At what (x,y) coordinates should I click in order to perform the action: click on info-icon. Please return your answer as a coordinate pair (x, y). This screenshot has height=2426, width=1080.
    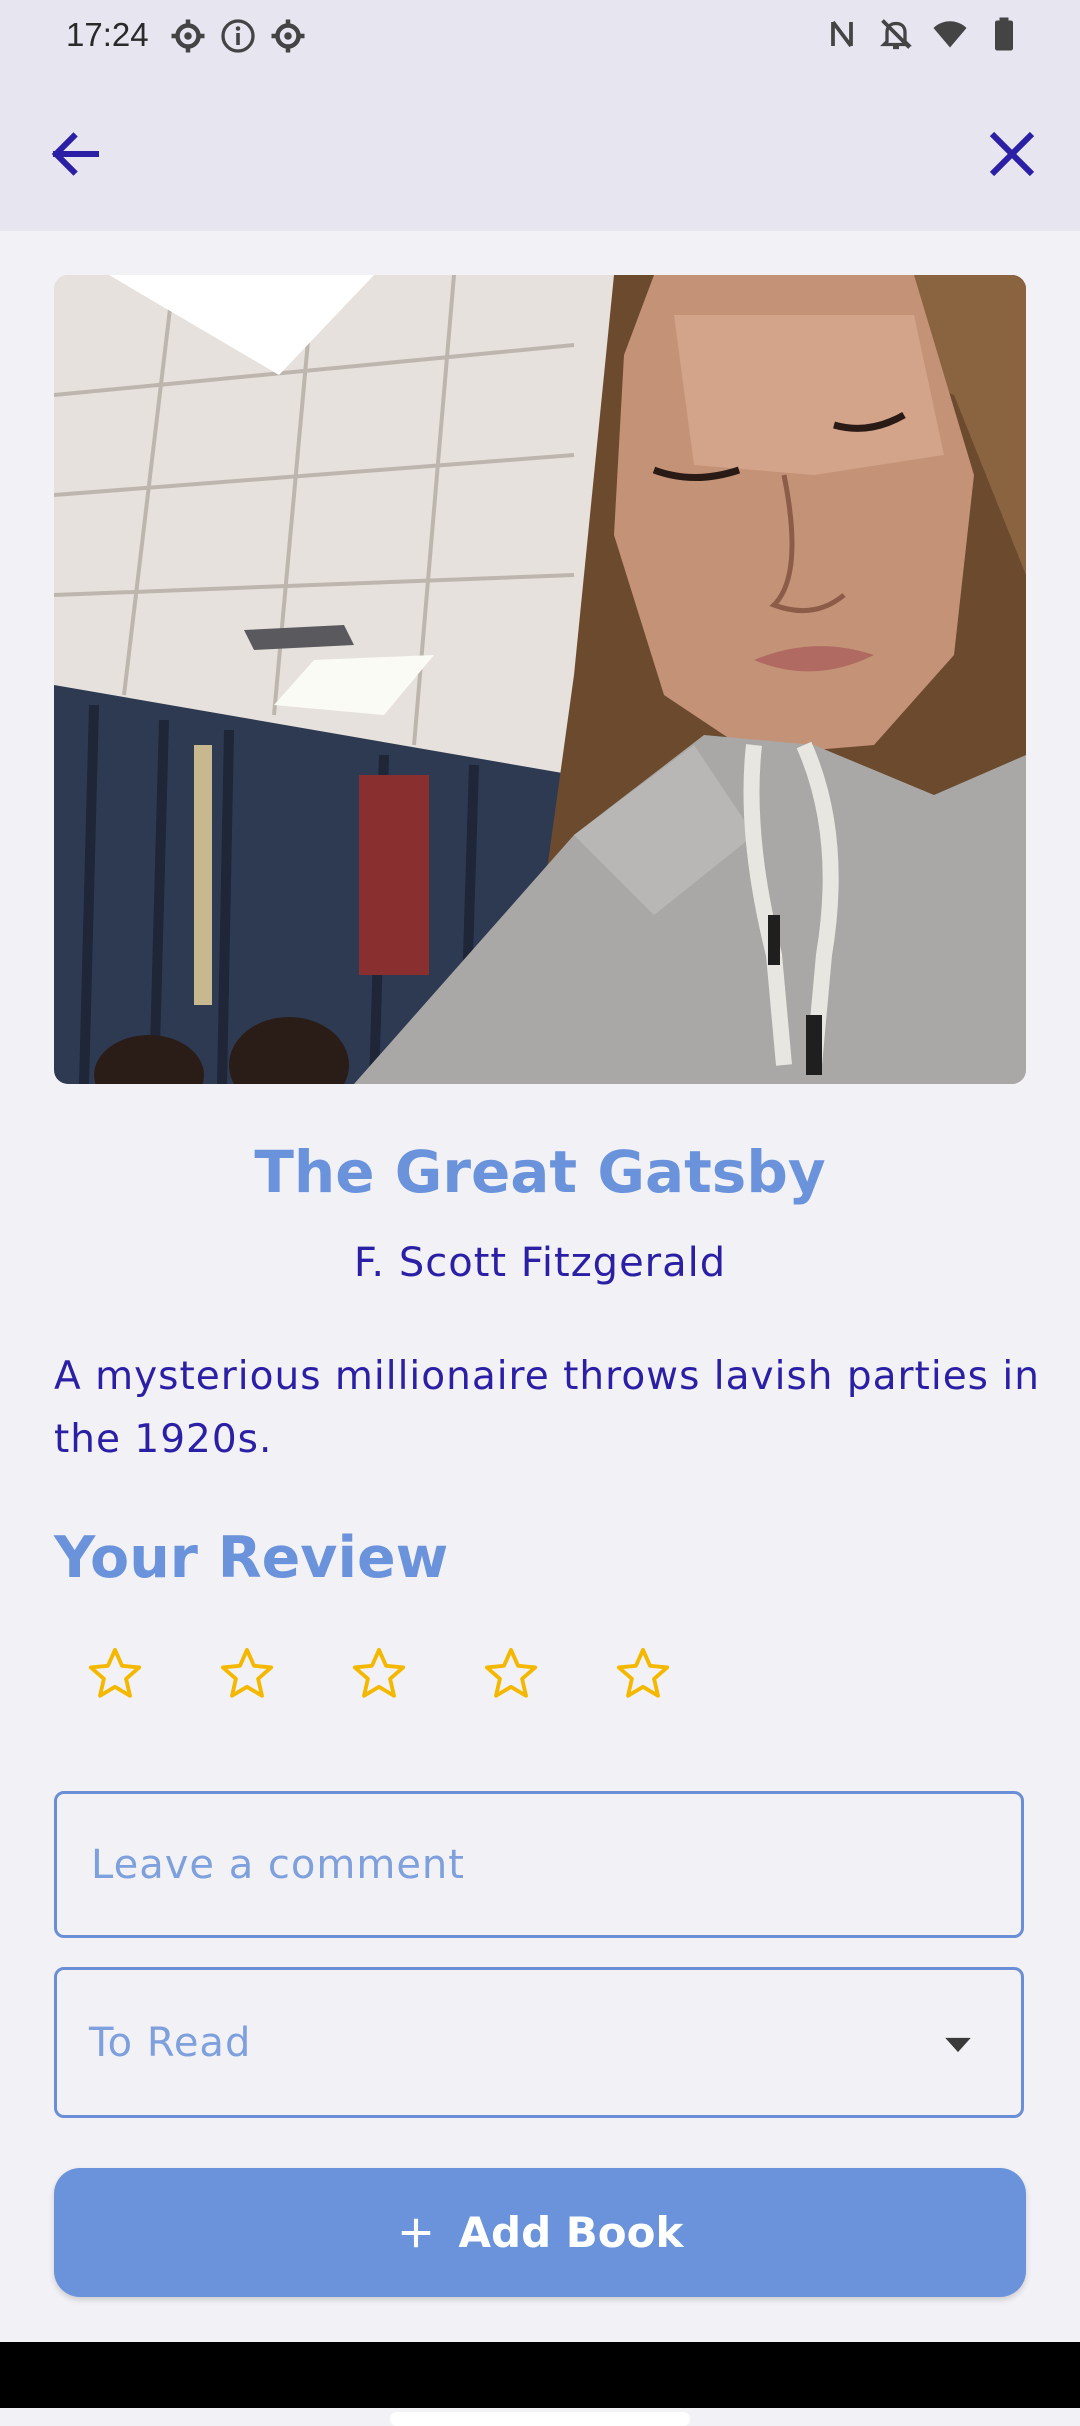
    Looking at the image, I should click on (238, 36).